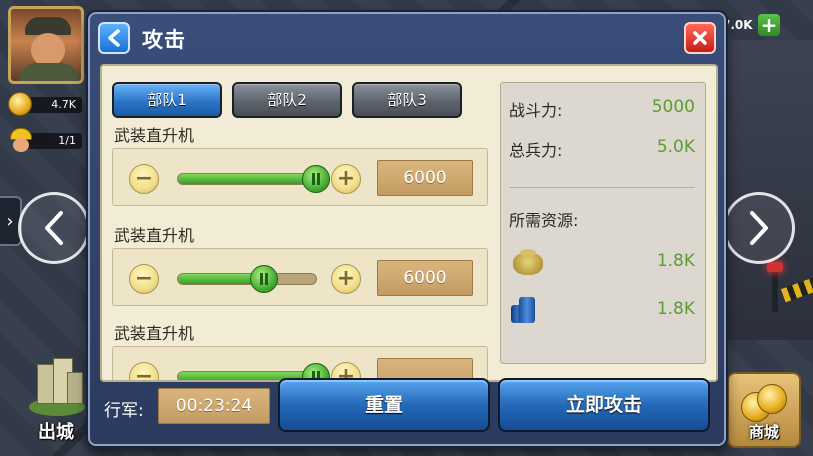 The height and width of the screenshot is (456, 813). I want to click on required-resources-label: 所需资源:, so click(544, 220).